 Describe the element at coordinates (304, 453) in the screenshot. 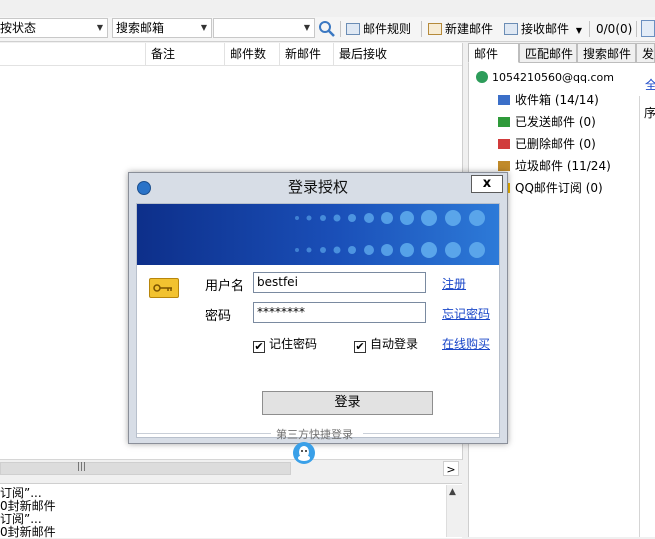

I see `qq-login-icon` at that location.